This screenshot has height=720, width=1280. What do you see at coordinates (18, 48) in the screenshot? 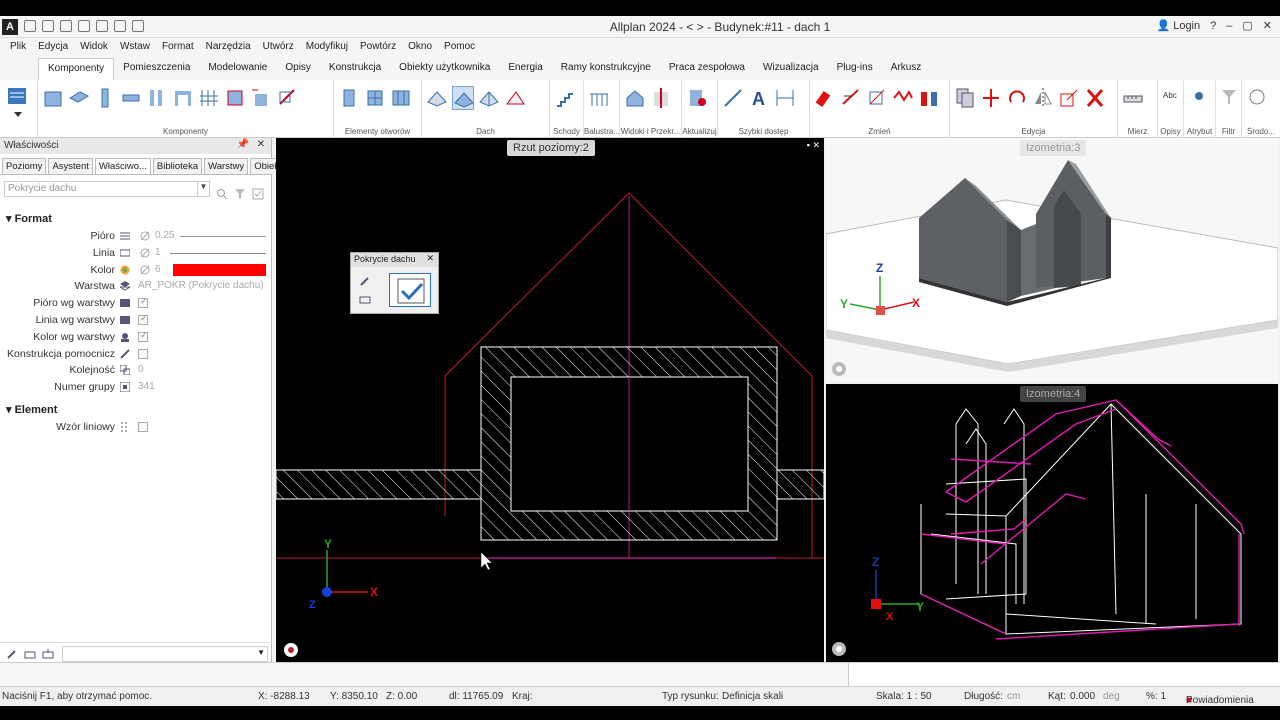
I see `menu-plik: Plik` at bounding box center [18, 48].